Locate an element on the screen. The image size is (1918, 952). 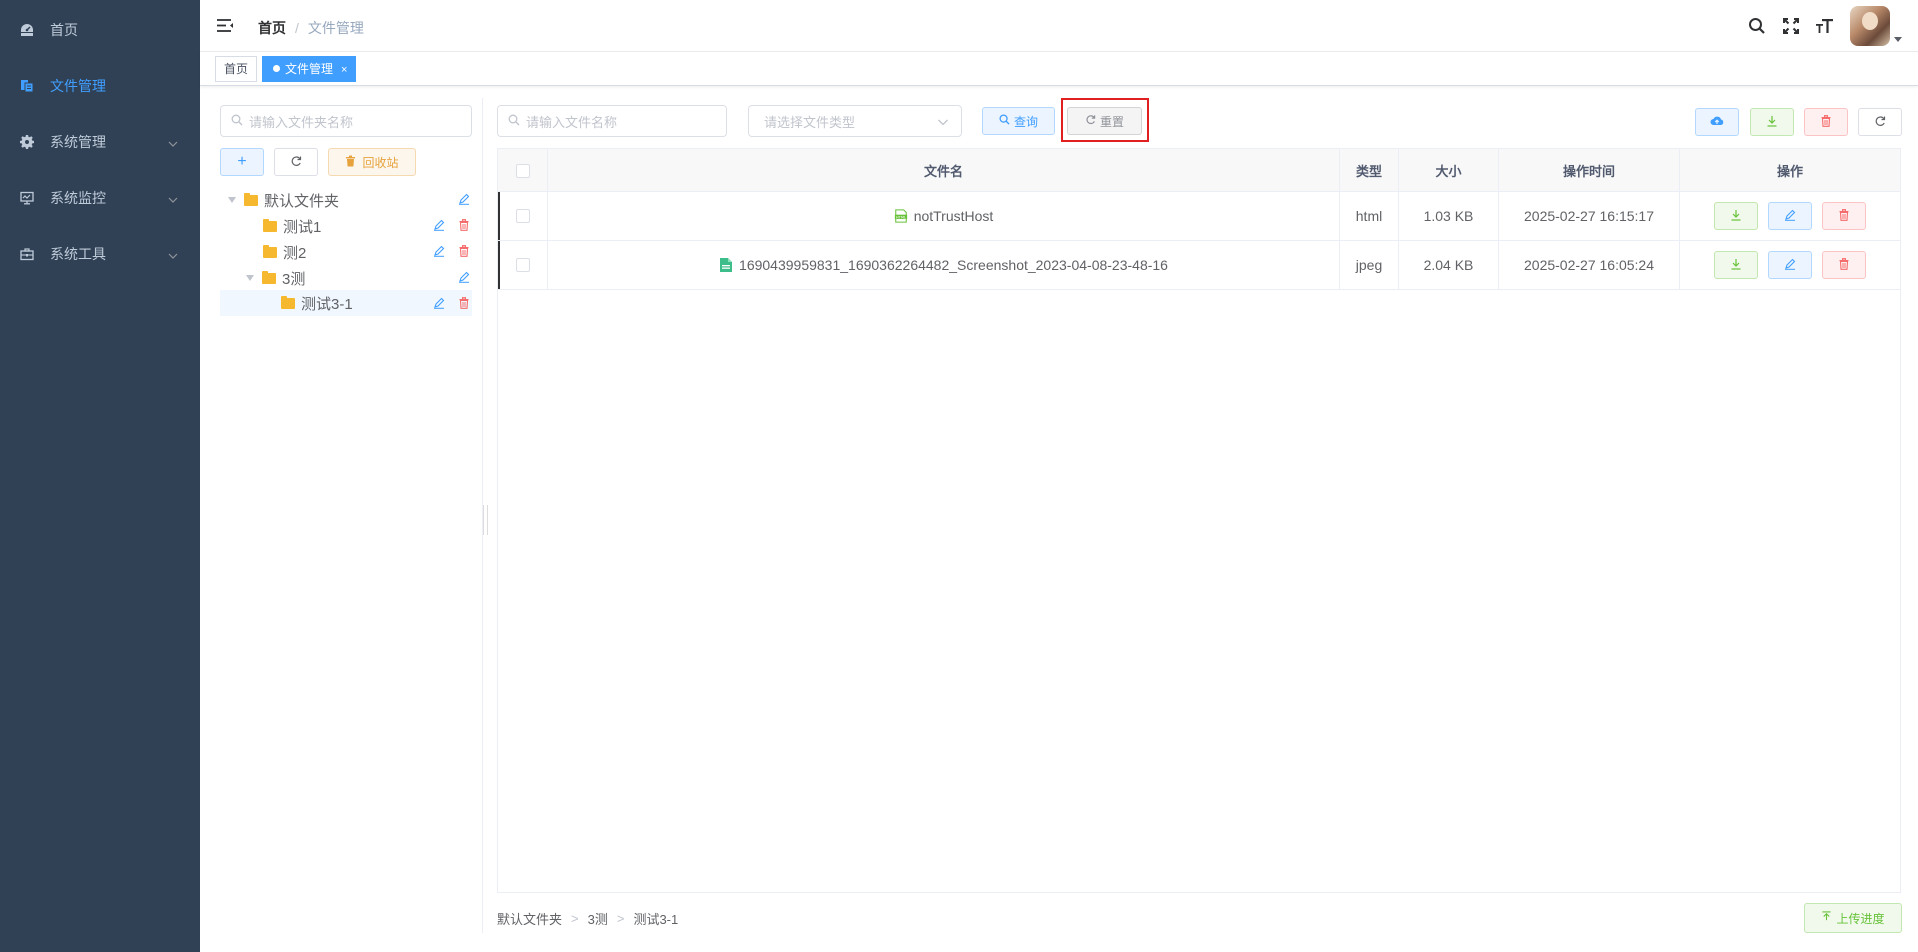
navbar: 首页 / 文件管理 is located at coordinates (1059, 26).